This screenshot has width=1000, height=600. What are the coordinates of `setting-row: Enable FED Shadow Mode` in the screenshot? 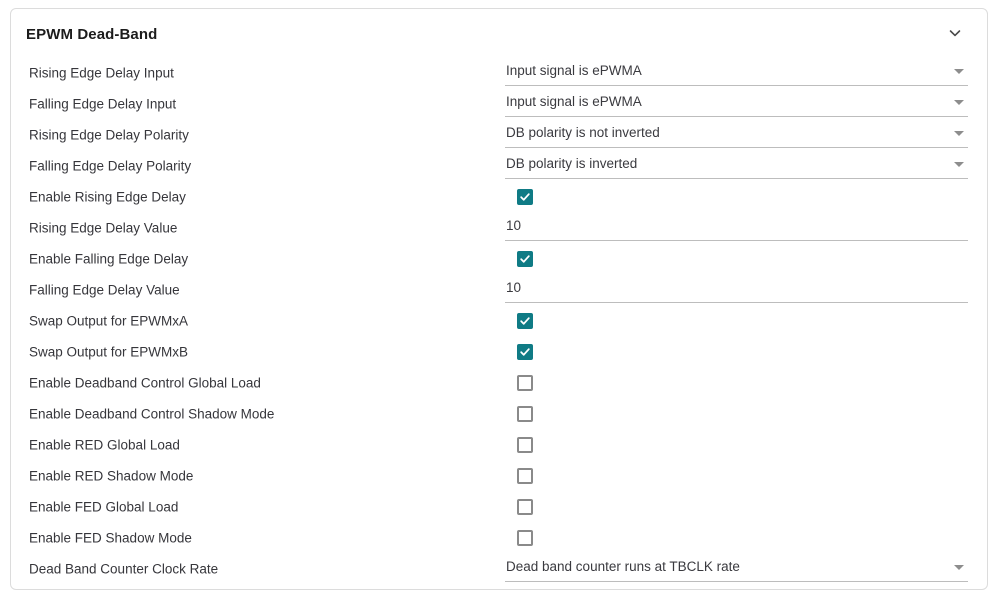 It's located at (499, 537).